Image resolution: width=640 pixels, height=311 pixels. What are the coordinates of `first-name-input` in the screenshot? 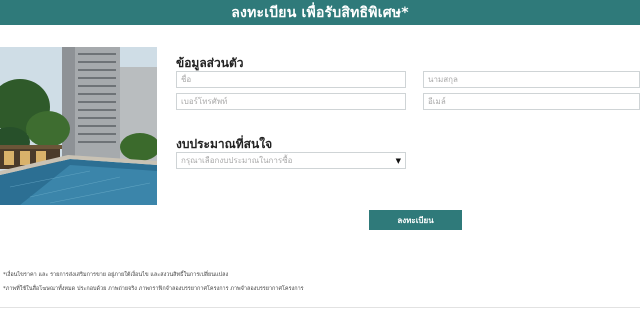 It's located at (291, 79).